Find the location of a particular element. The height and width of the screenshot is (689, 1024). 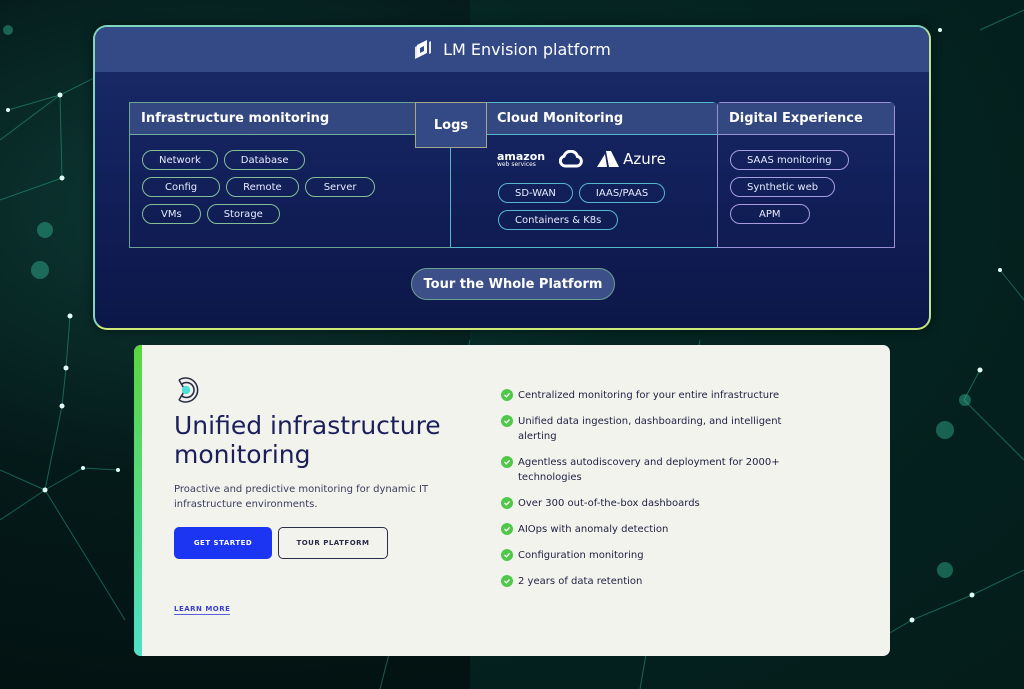

digital-experience-heading: Digital Experience is located at coordinates (806, 119).